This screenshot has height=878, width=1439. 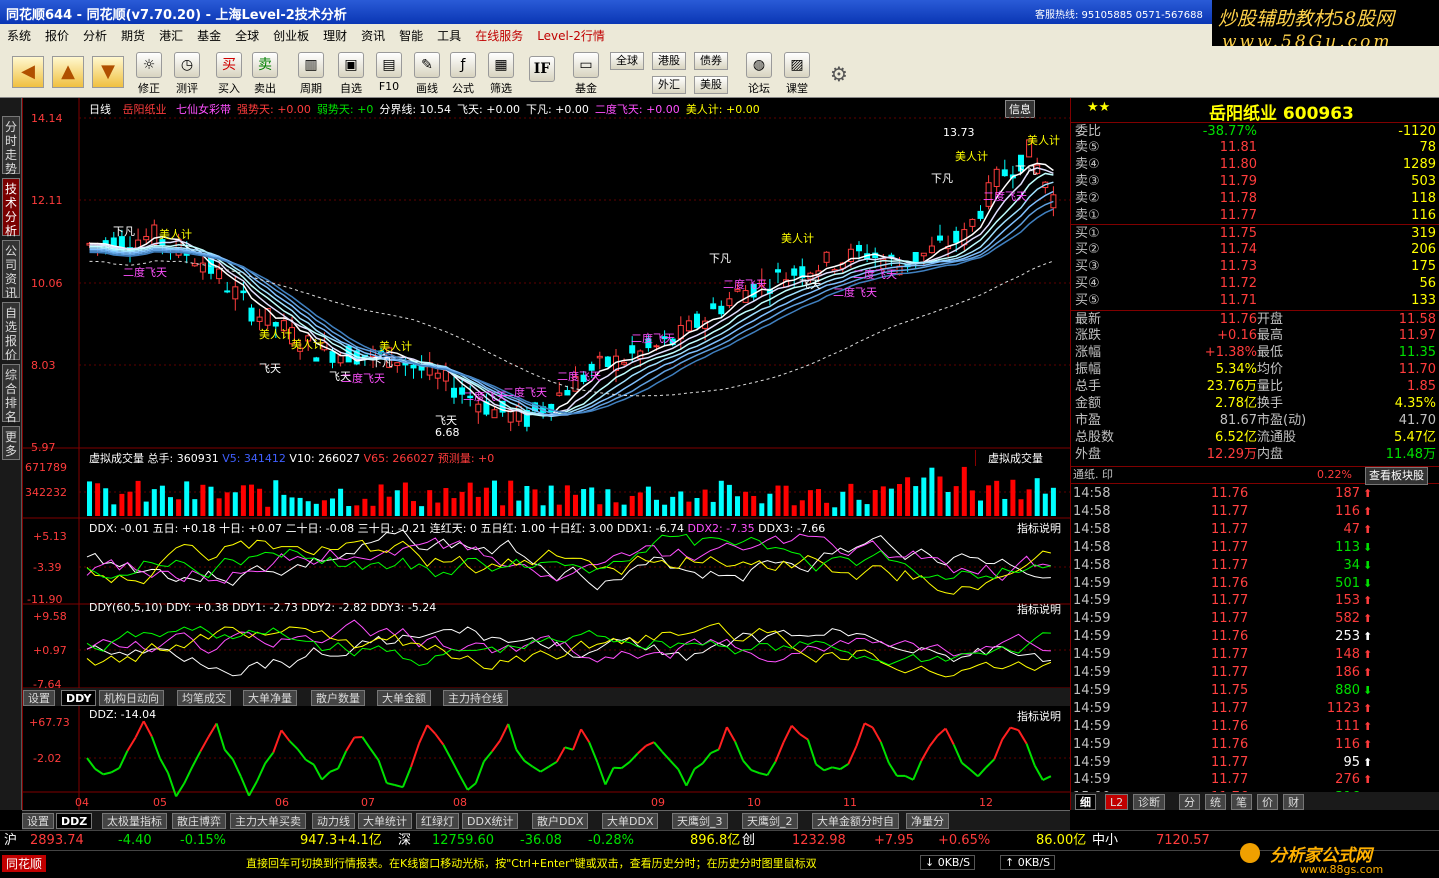 I want to click on tab-trades: 笔, so click(x=1241, y=802).